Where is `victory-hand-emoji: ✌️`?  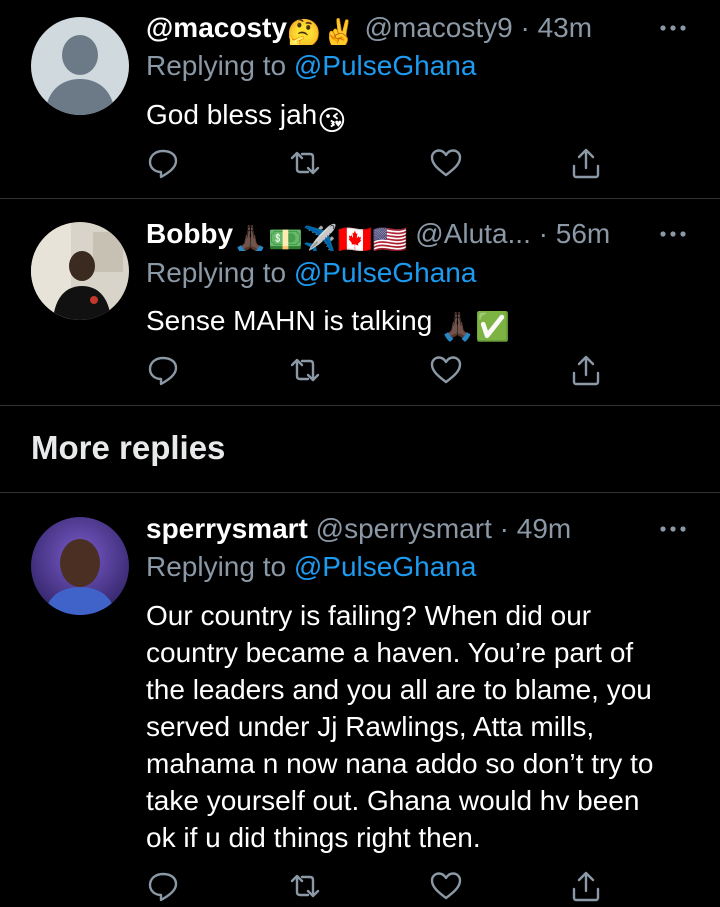 victory-hand-emoji: ✌️ is located at coordinates (339, 31).